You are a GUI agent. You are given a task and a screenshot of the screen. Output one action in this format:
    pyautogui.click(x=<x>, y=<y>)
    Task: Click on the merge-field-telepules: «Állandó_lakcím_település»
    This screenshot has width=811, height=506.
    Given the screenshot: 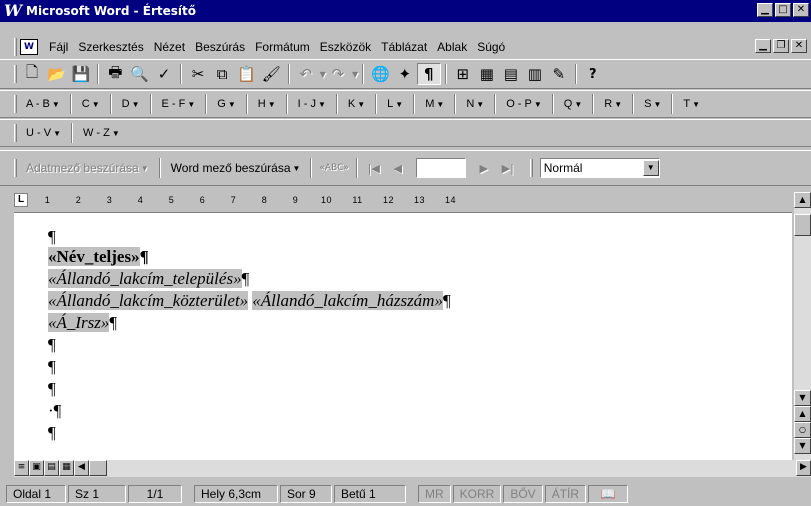 What is the action you would take?
    pyautogui.click(x=145, y=278)
    